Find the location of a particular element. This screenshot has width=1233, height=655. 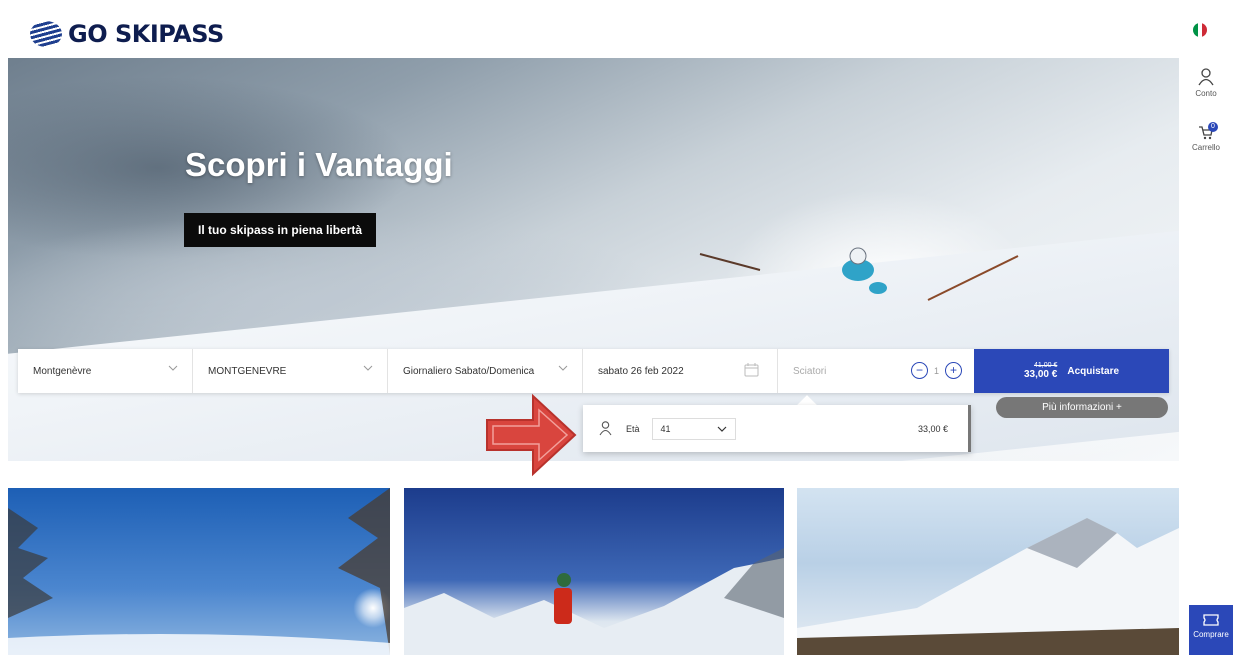

area-value: MONTGENEVRE is located at coordinates (247, 371).